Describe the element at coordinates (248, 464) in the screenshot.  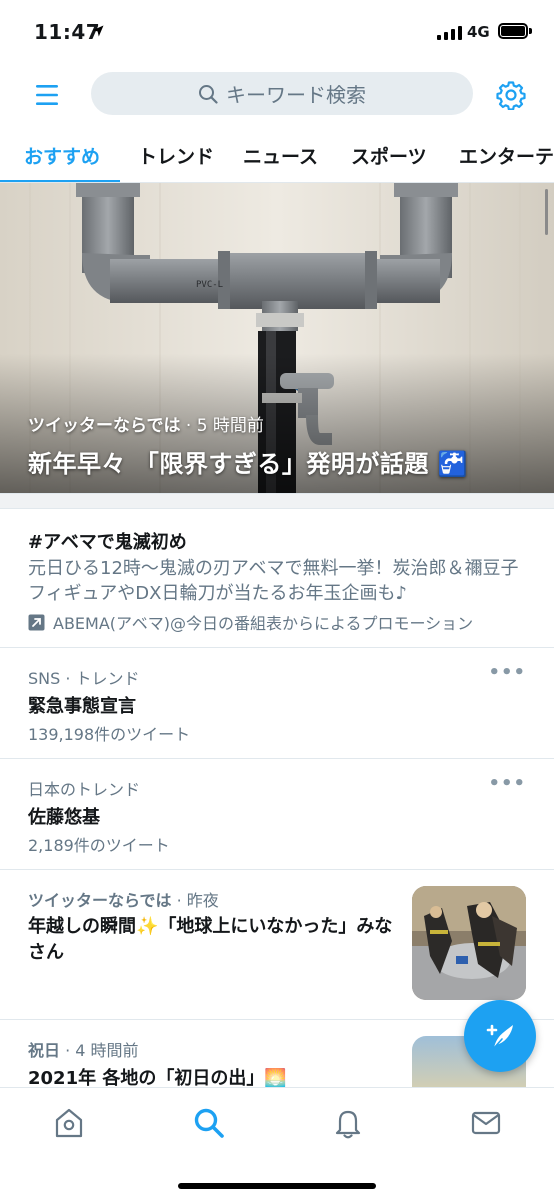
I see `hero-title: 新年早々 「限界すぎる」発明が話題 🚰` at that location.